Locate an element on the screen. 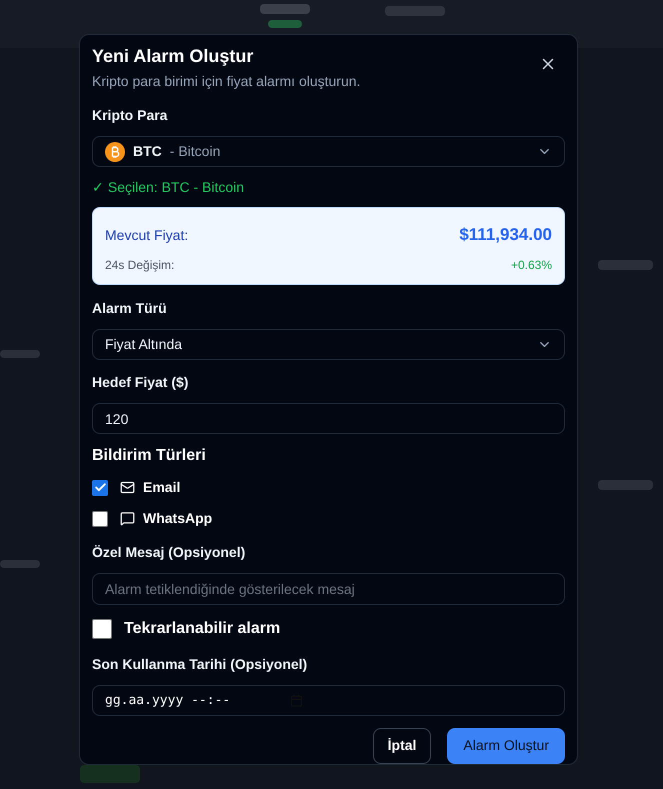 This screenshot has width=663, height=789. current-price: $111,934.00 is located at coordinates (505, 235).